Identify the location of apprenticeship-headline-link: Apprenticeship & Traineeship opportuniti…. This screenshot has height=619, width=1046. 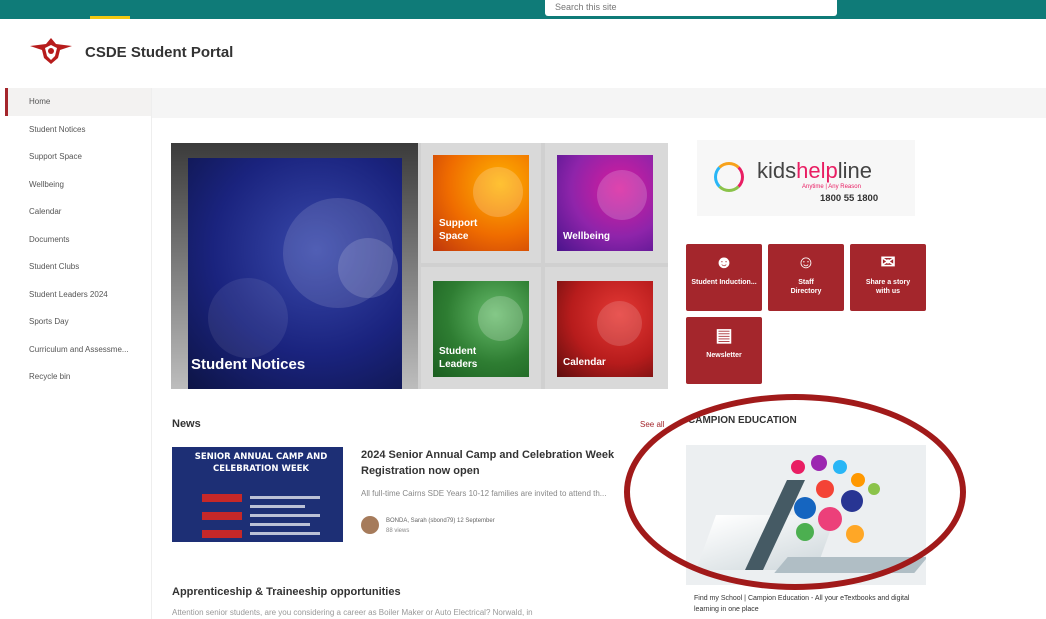
(286, 592).